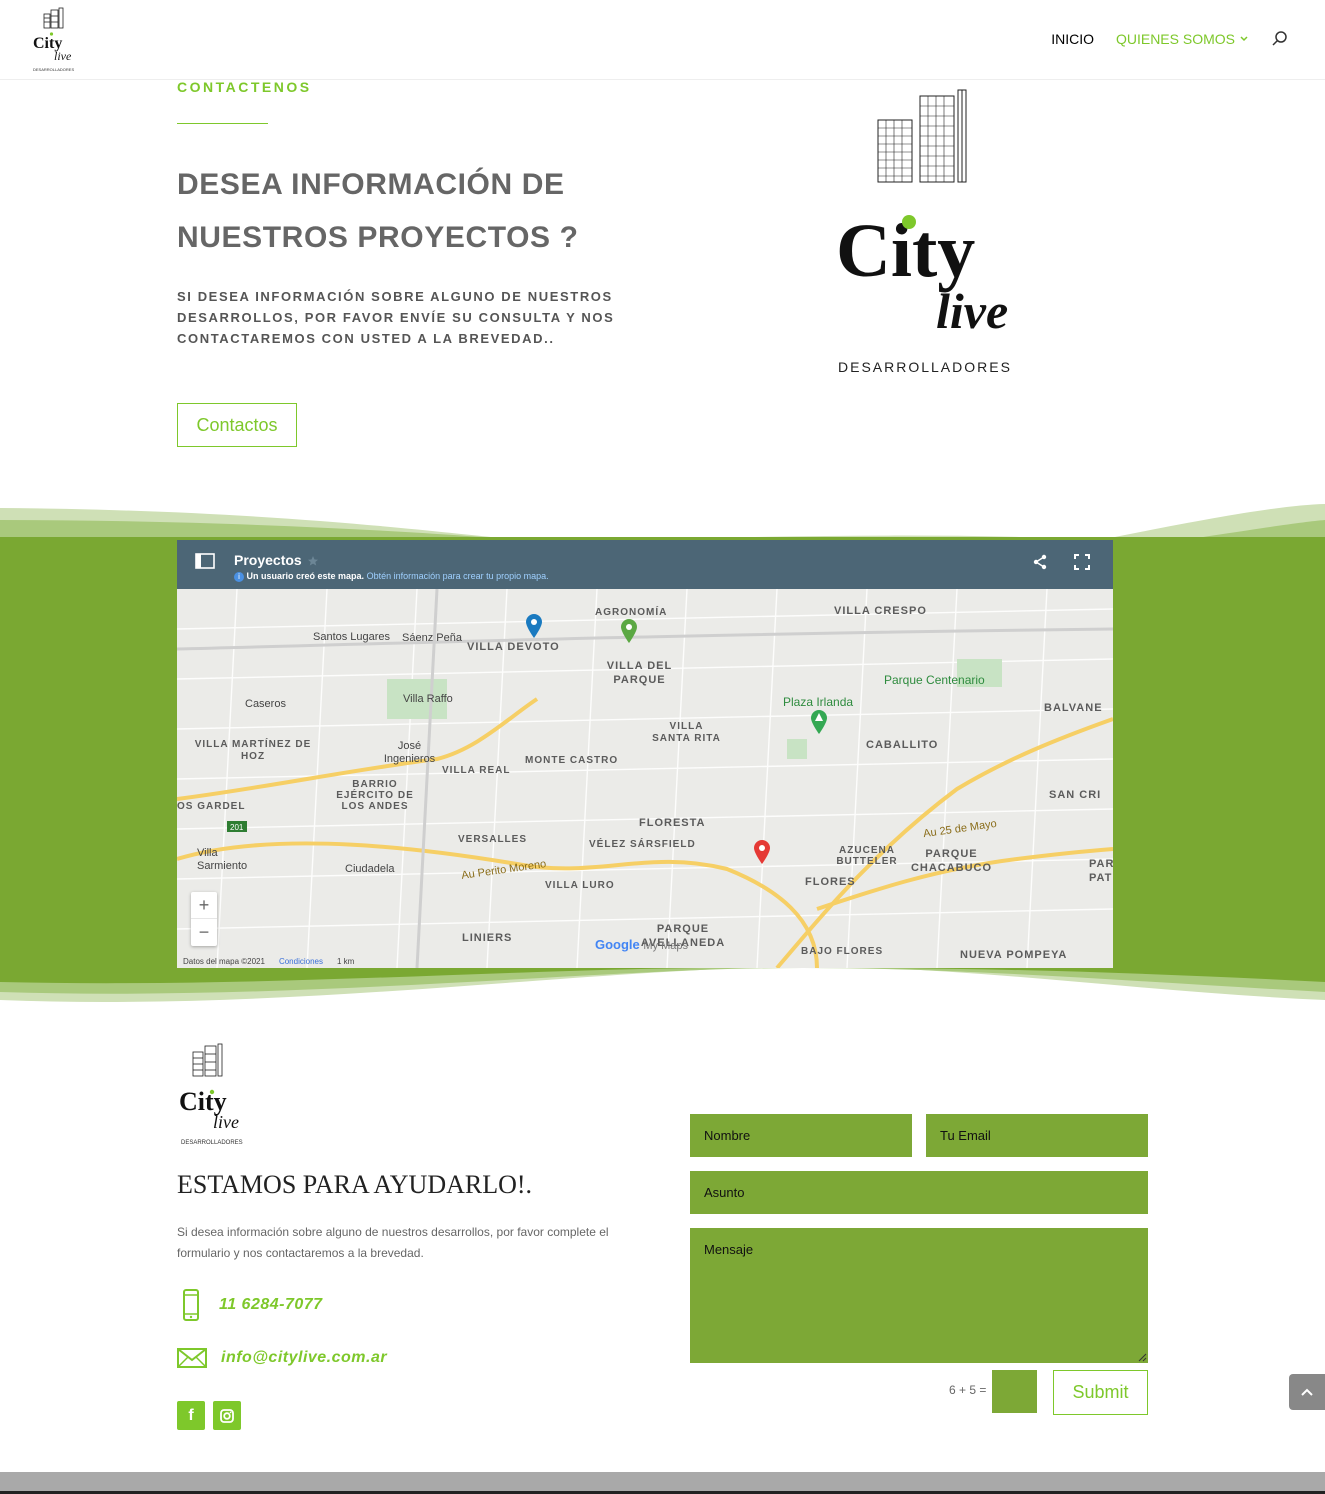 The width and height of the screenshot is (1325, 1494). What do you see at coordinates (672, 823) in the screenshot?
I see `map-label-floresta: FLORESTA` at bounding box center [672, 823].